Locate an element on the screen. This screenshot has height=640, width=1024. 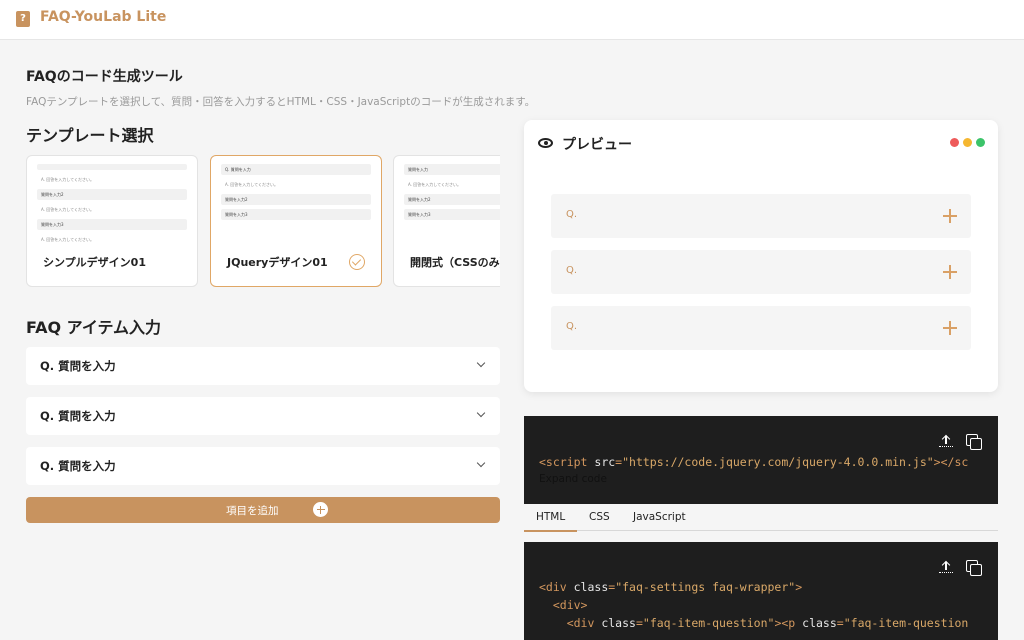
page-title: FAQのコード生成ツール is located at coordinates (104, 77).